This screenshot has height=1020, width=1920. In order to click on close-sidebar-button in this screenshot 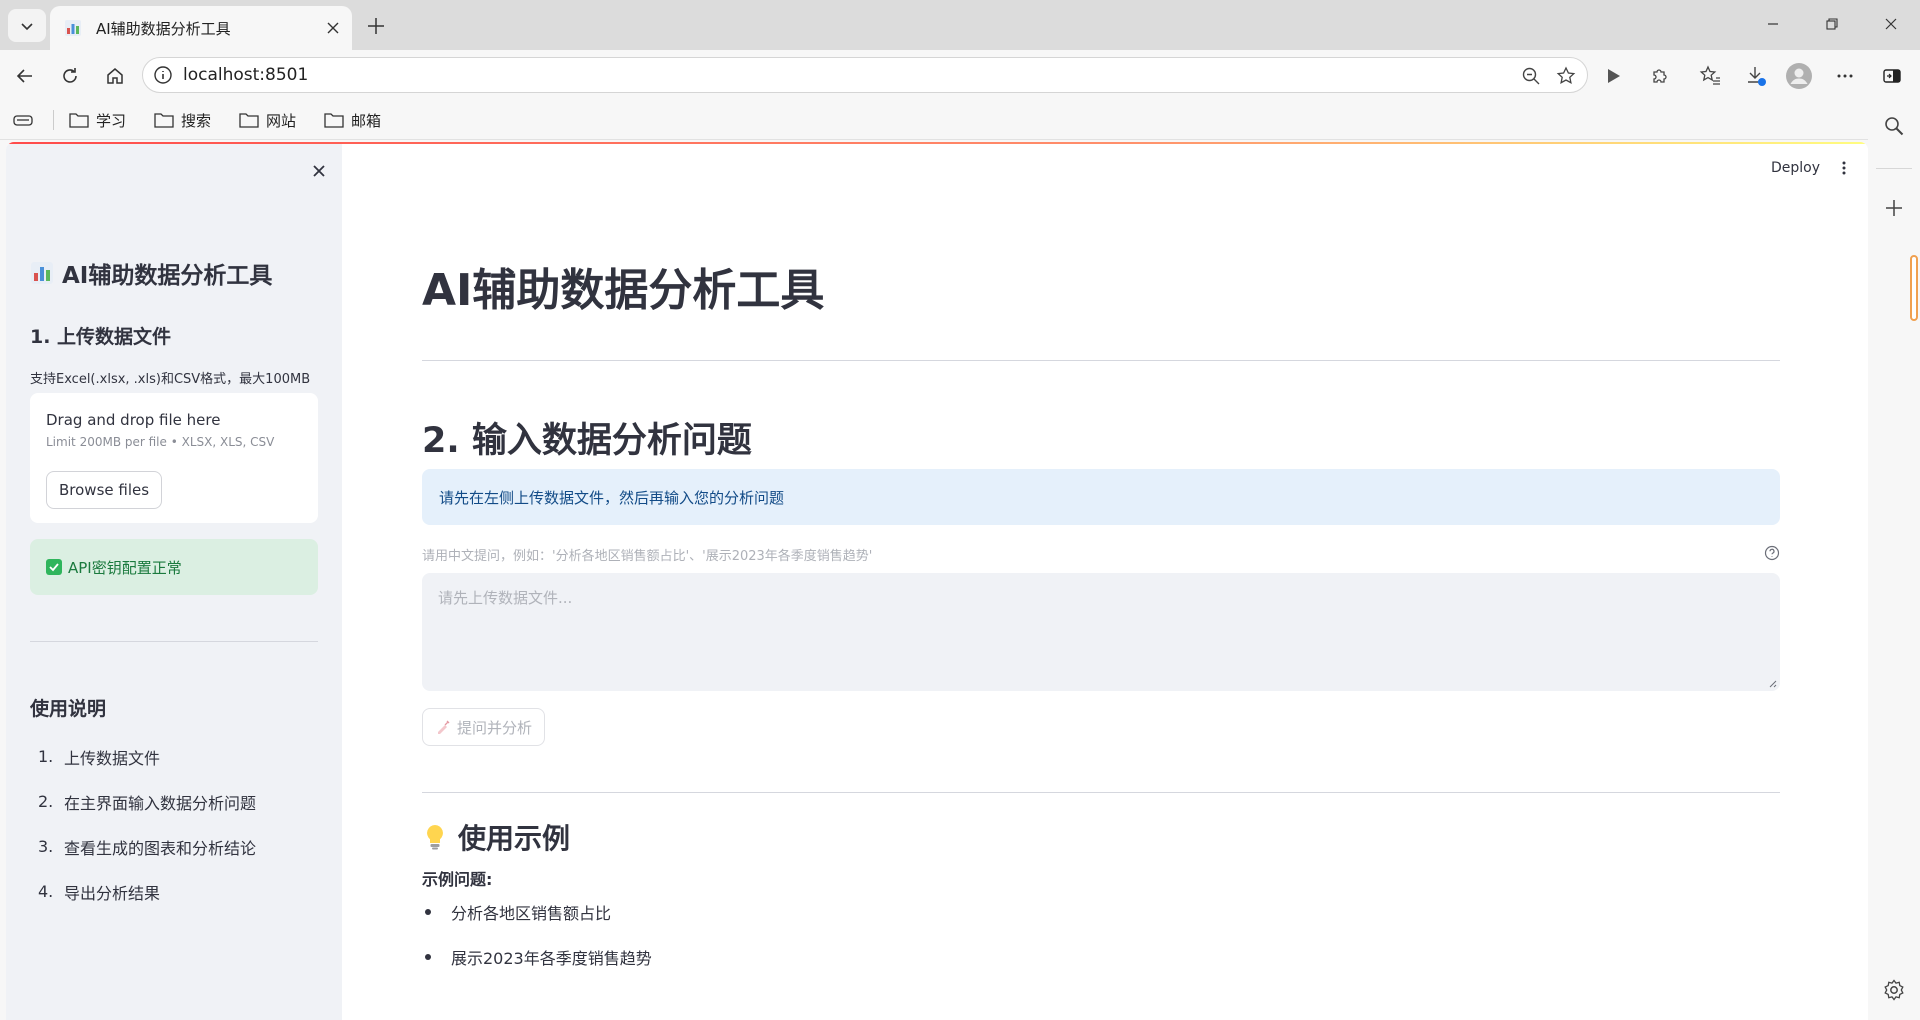, I will do `click(319, 171)`.